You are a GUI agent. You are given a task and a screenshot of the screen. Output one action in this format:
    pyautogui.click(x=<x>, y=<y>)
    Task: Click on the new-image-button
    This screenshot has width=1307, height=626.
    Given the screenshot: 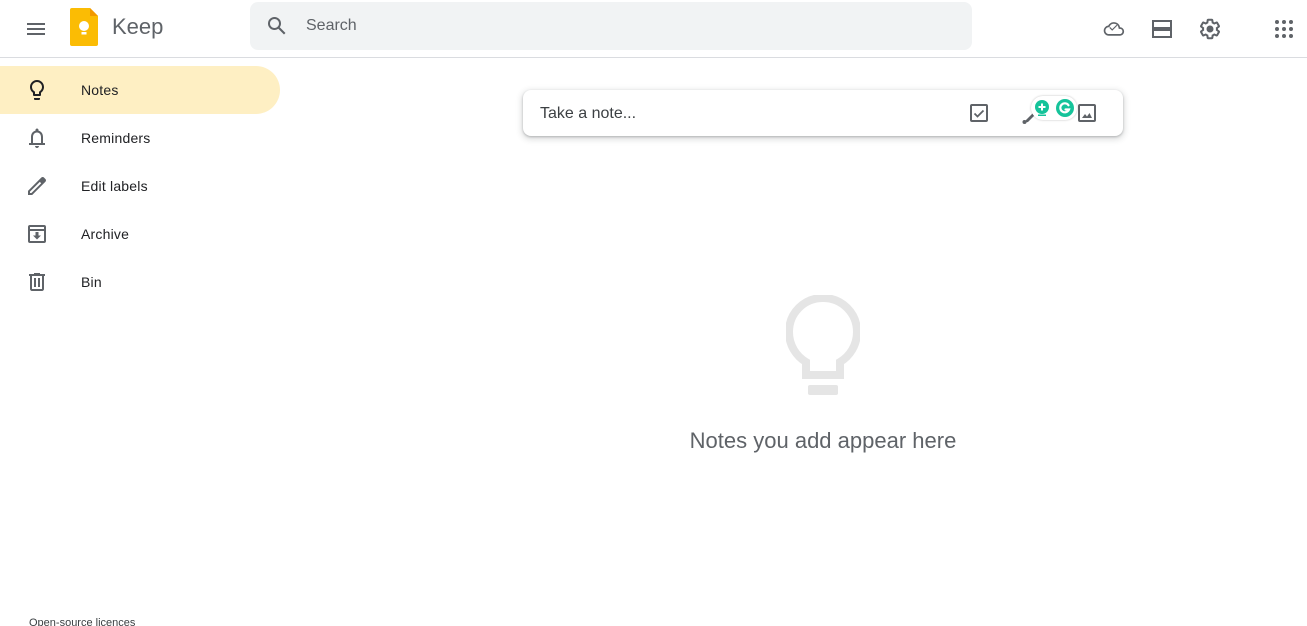 What is the action you would take?
    pyautogui.click(x=1087, y=113)
    